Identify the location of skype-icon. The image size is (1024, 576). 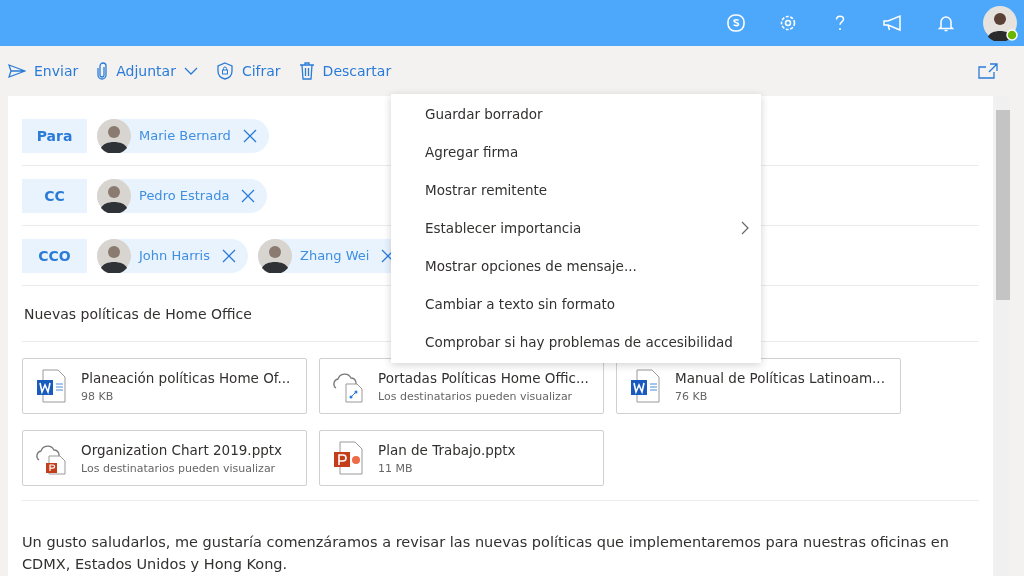
(736, 23).